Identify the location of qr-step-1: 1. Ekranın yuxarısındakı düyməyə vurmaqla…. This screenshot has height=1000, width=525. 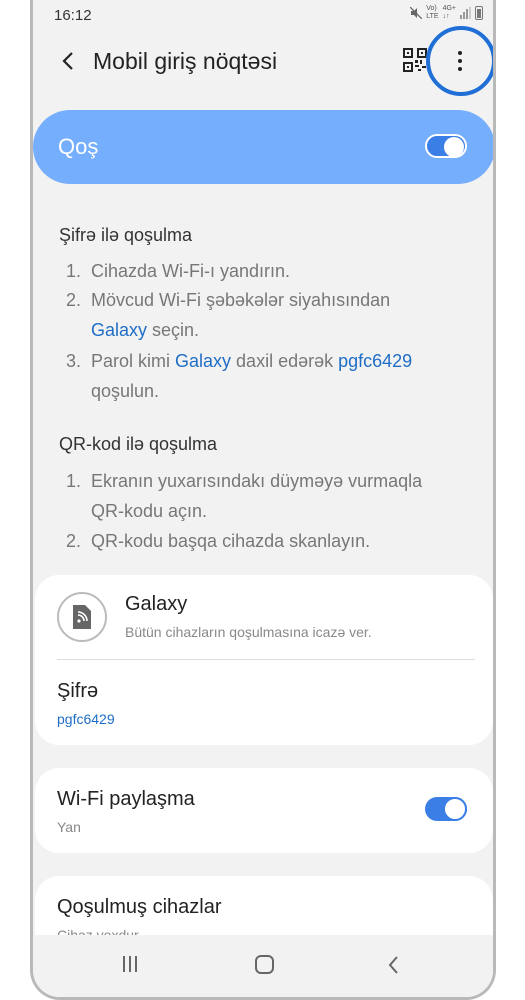
(244, 496).